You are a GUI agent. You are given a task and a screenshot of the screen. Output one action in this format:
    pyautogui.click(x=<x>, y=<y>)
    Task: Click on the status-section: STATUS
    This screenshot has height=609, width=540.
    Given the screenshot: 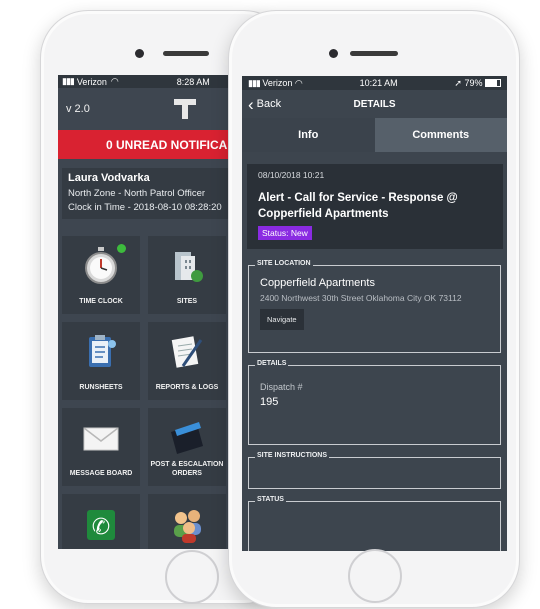 What is the action you would take?
    pyautogui.click(x=374, y=523)
    